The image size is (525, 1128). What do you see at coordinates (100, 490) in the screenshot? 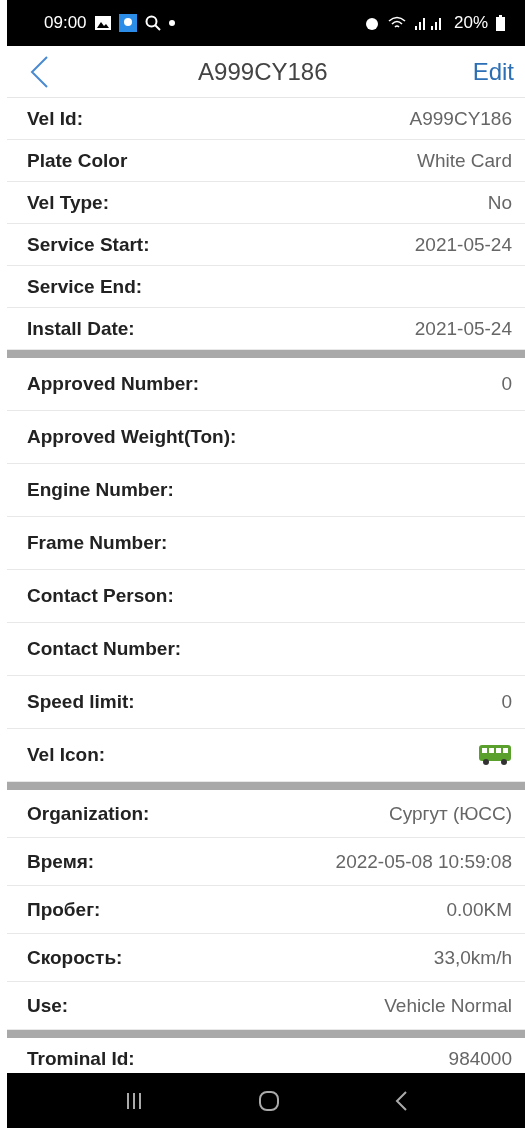
I see `field-label: Engine Number:` at bounding box center [100, 490].